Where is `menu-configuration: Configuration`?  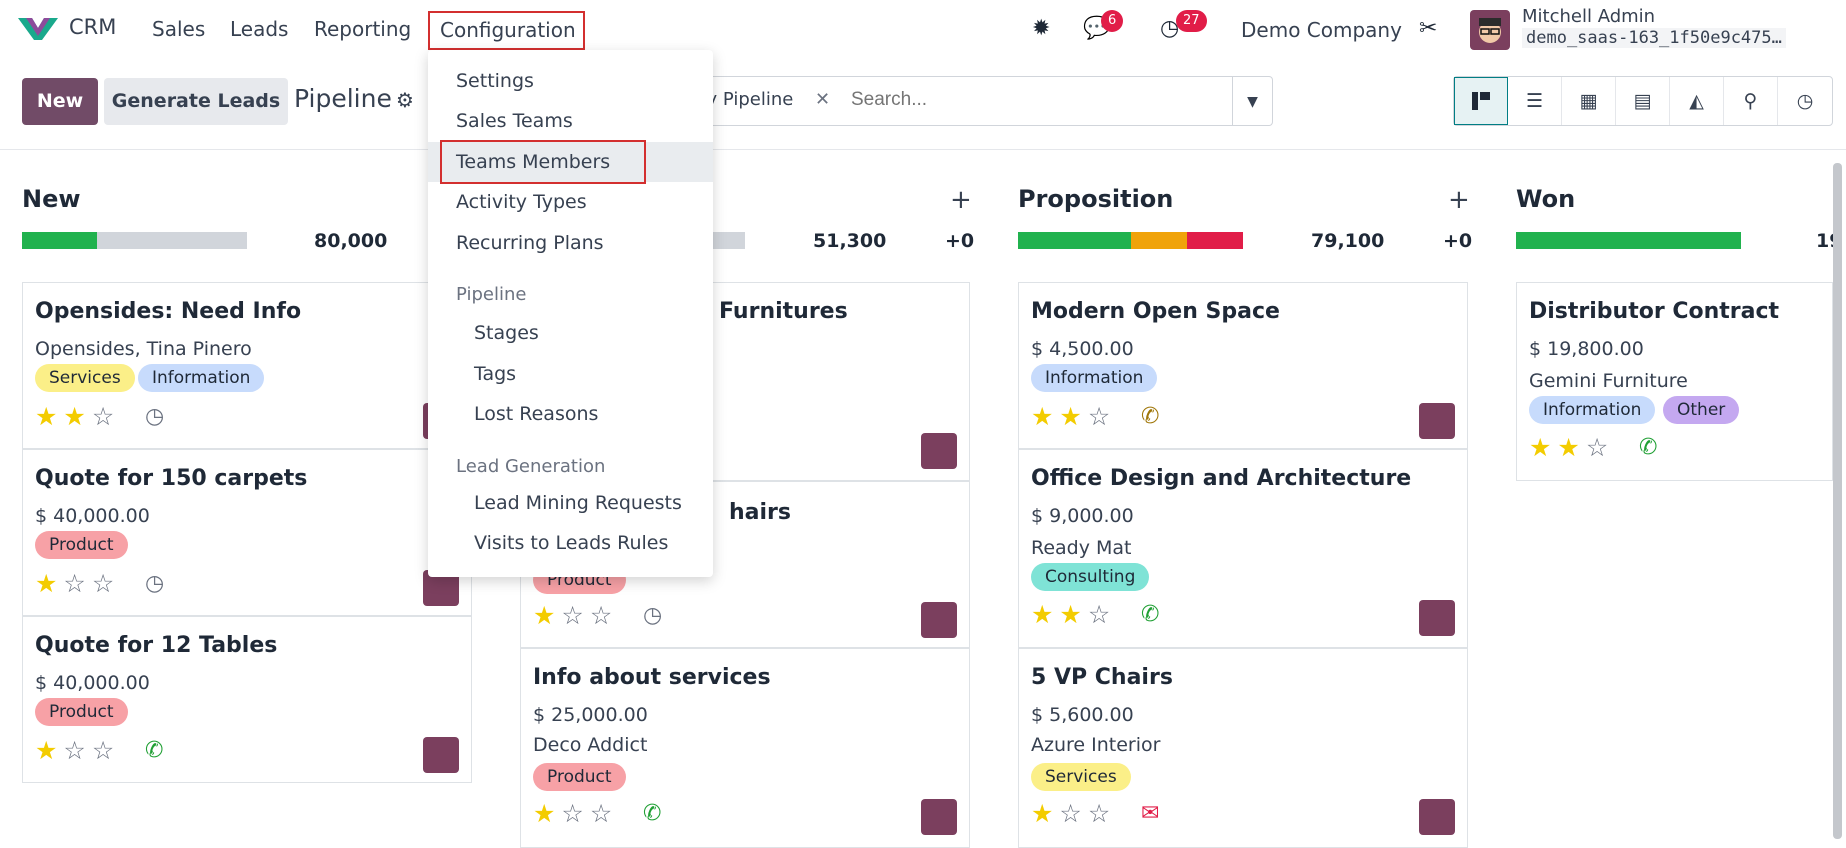 menu-configuration: Configuration is located at coordinates (506, 30).